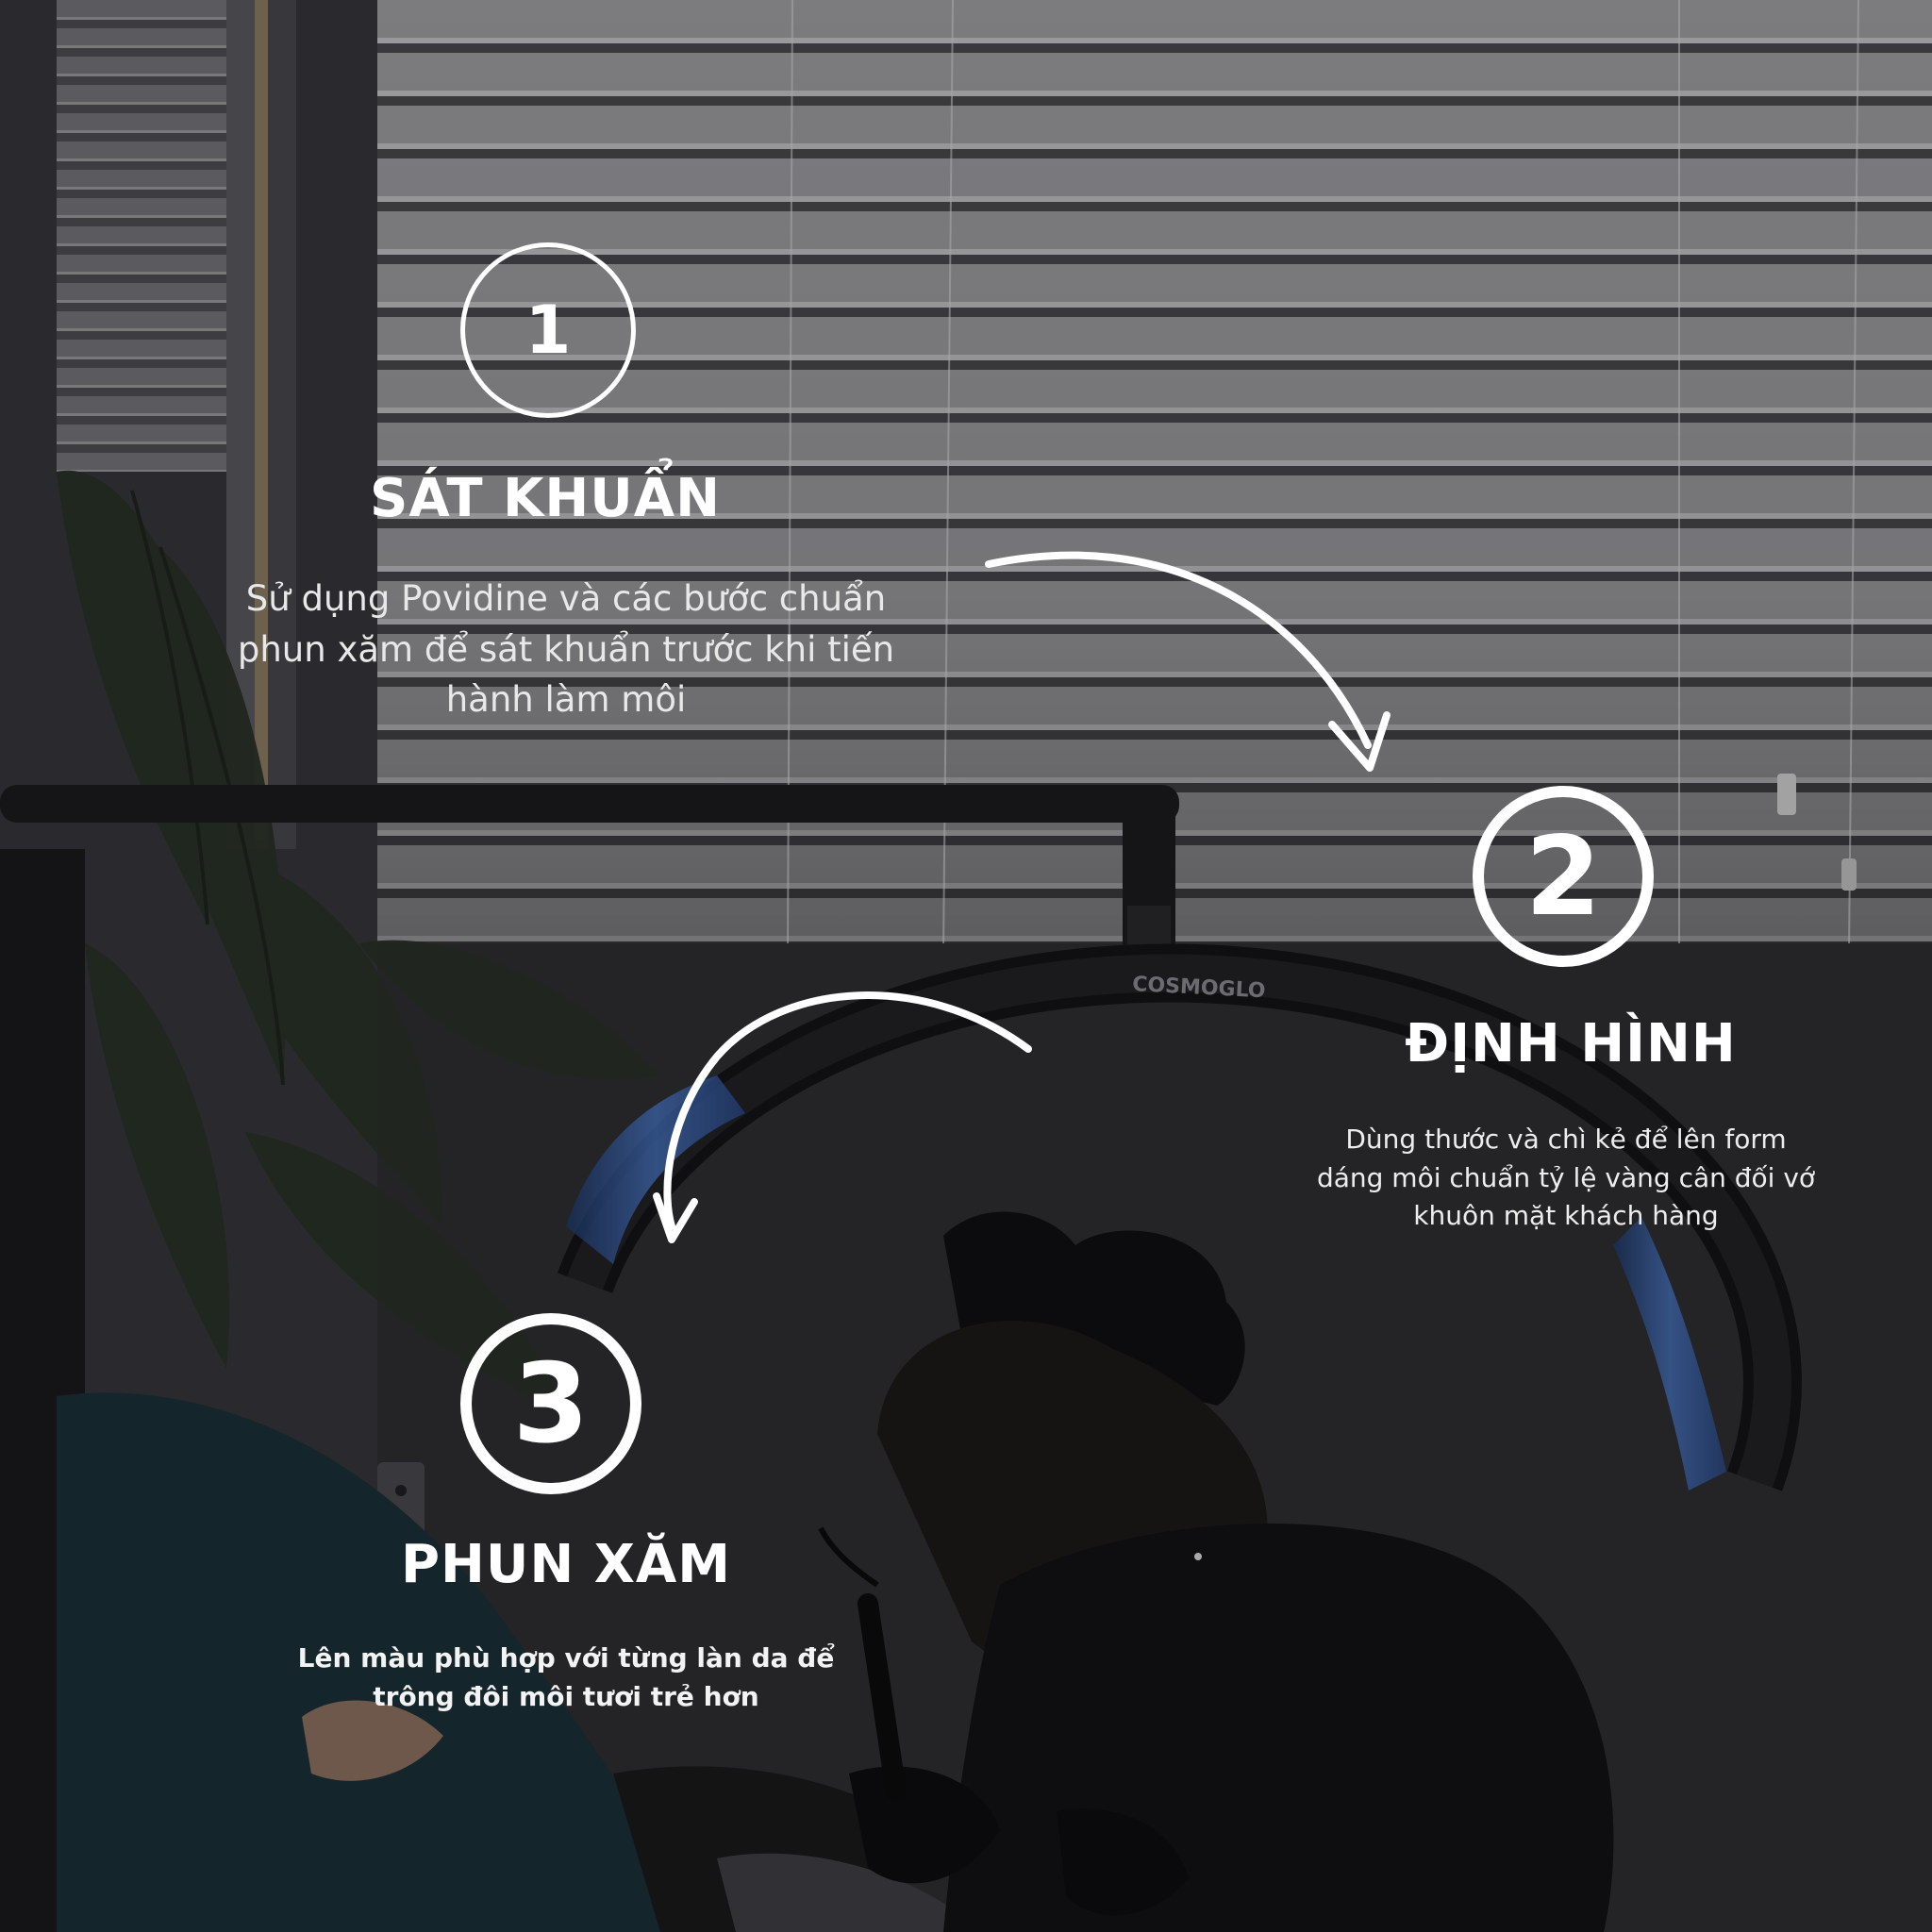  What do you see at coordinates (566, 1564) in the screenshot?
I see `step-3-title: PHUN XĂM` at bounding box center [566, 1564].